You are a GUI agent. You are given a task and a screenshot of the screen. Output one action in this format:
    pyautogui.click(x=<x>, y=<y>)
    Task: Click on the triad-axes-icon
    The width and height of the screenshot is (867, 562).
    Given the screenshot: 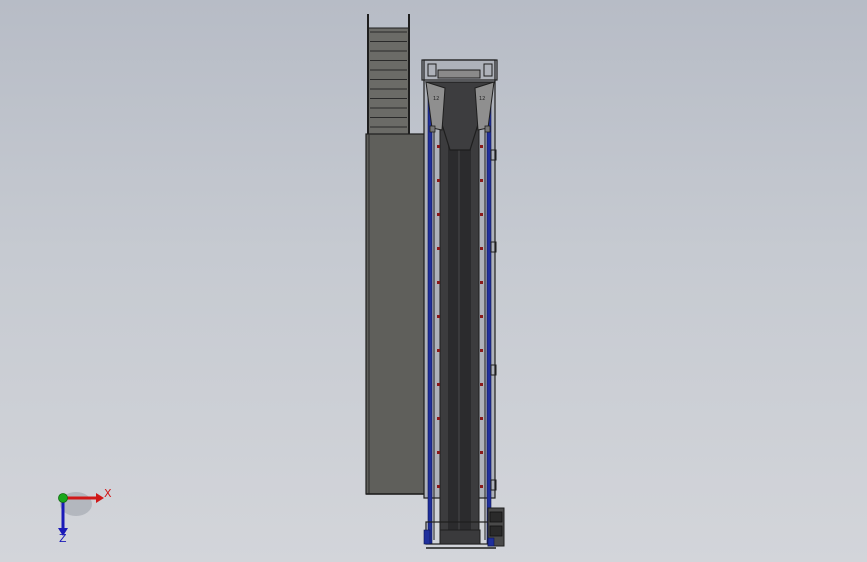 What is the action you would take?
    pyautogui.click(x=81, y=514)
    